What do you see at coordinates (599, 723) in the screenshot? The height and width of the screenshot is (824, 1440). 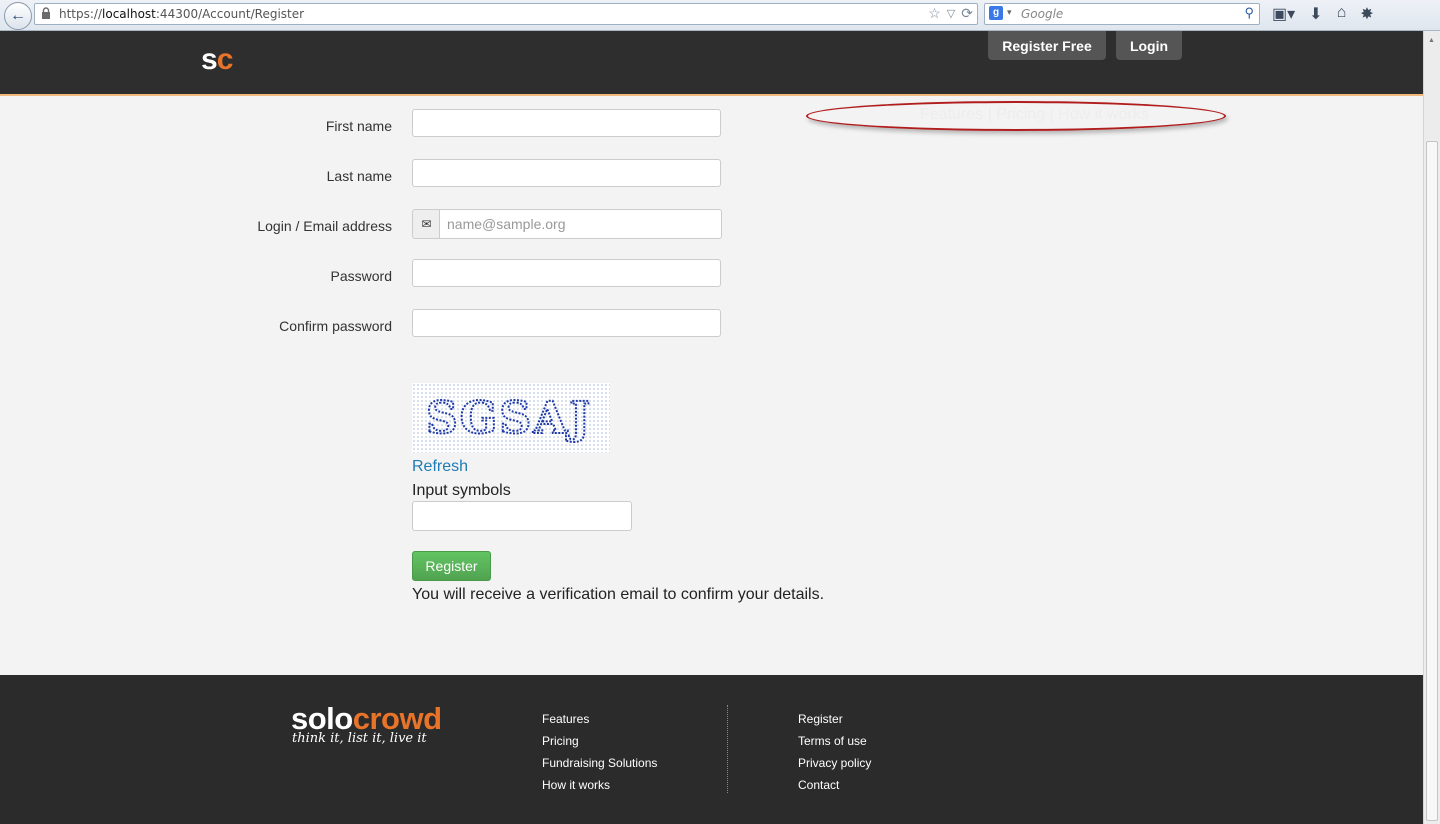 I see `footer-link-features: Features` at bounding box center [599, 723].